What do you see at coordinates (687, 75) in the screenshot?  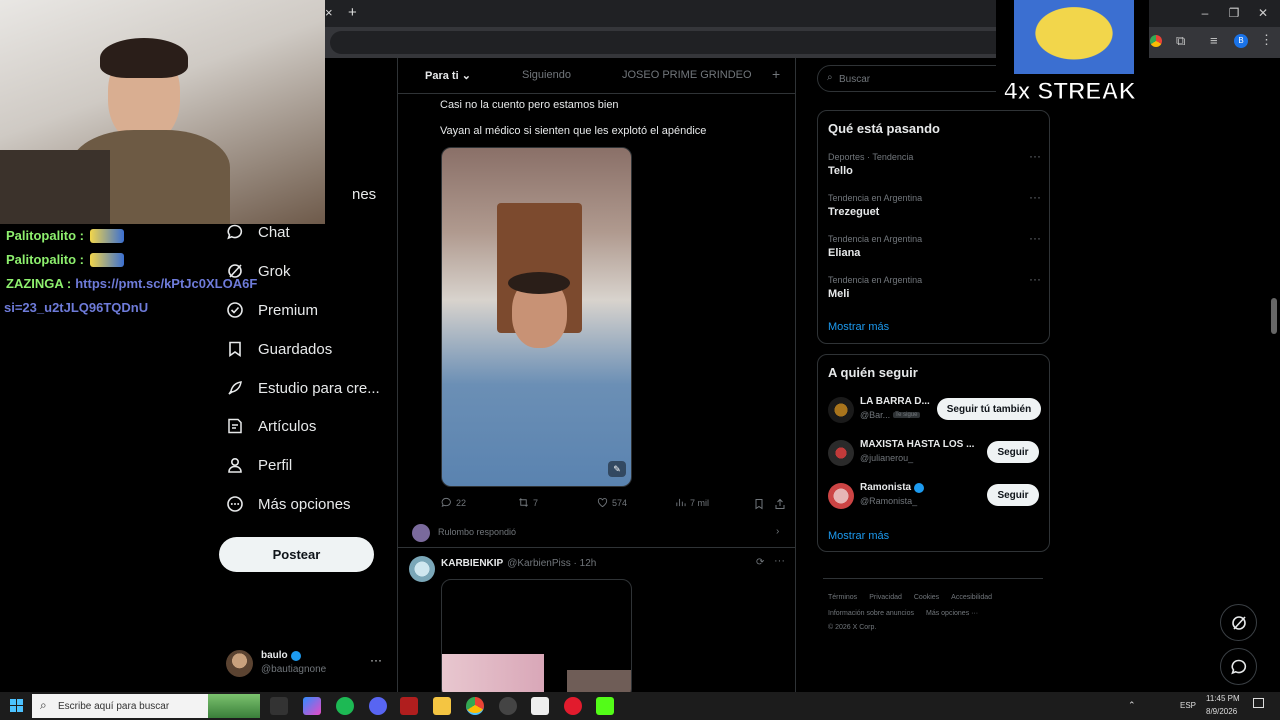 I see `tab-joseo-prime: JOSEO PRIME GRINDEO` at bounding box center [687, 75].